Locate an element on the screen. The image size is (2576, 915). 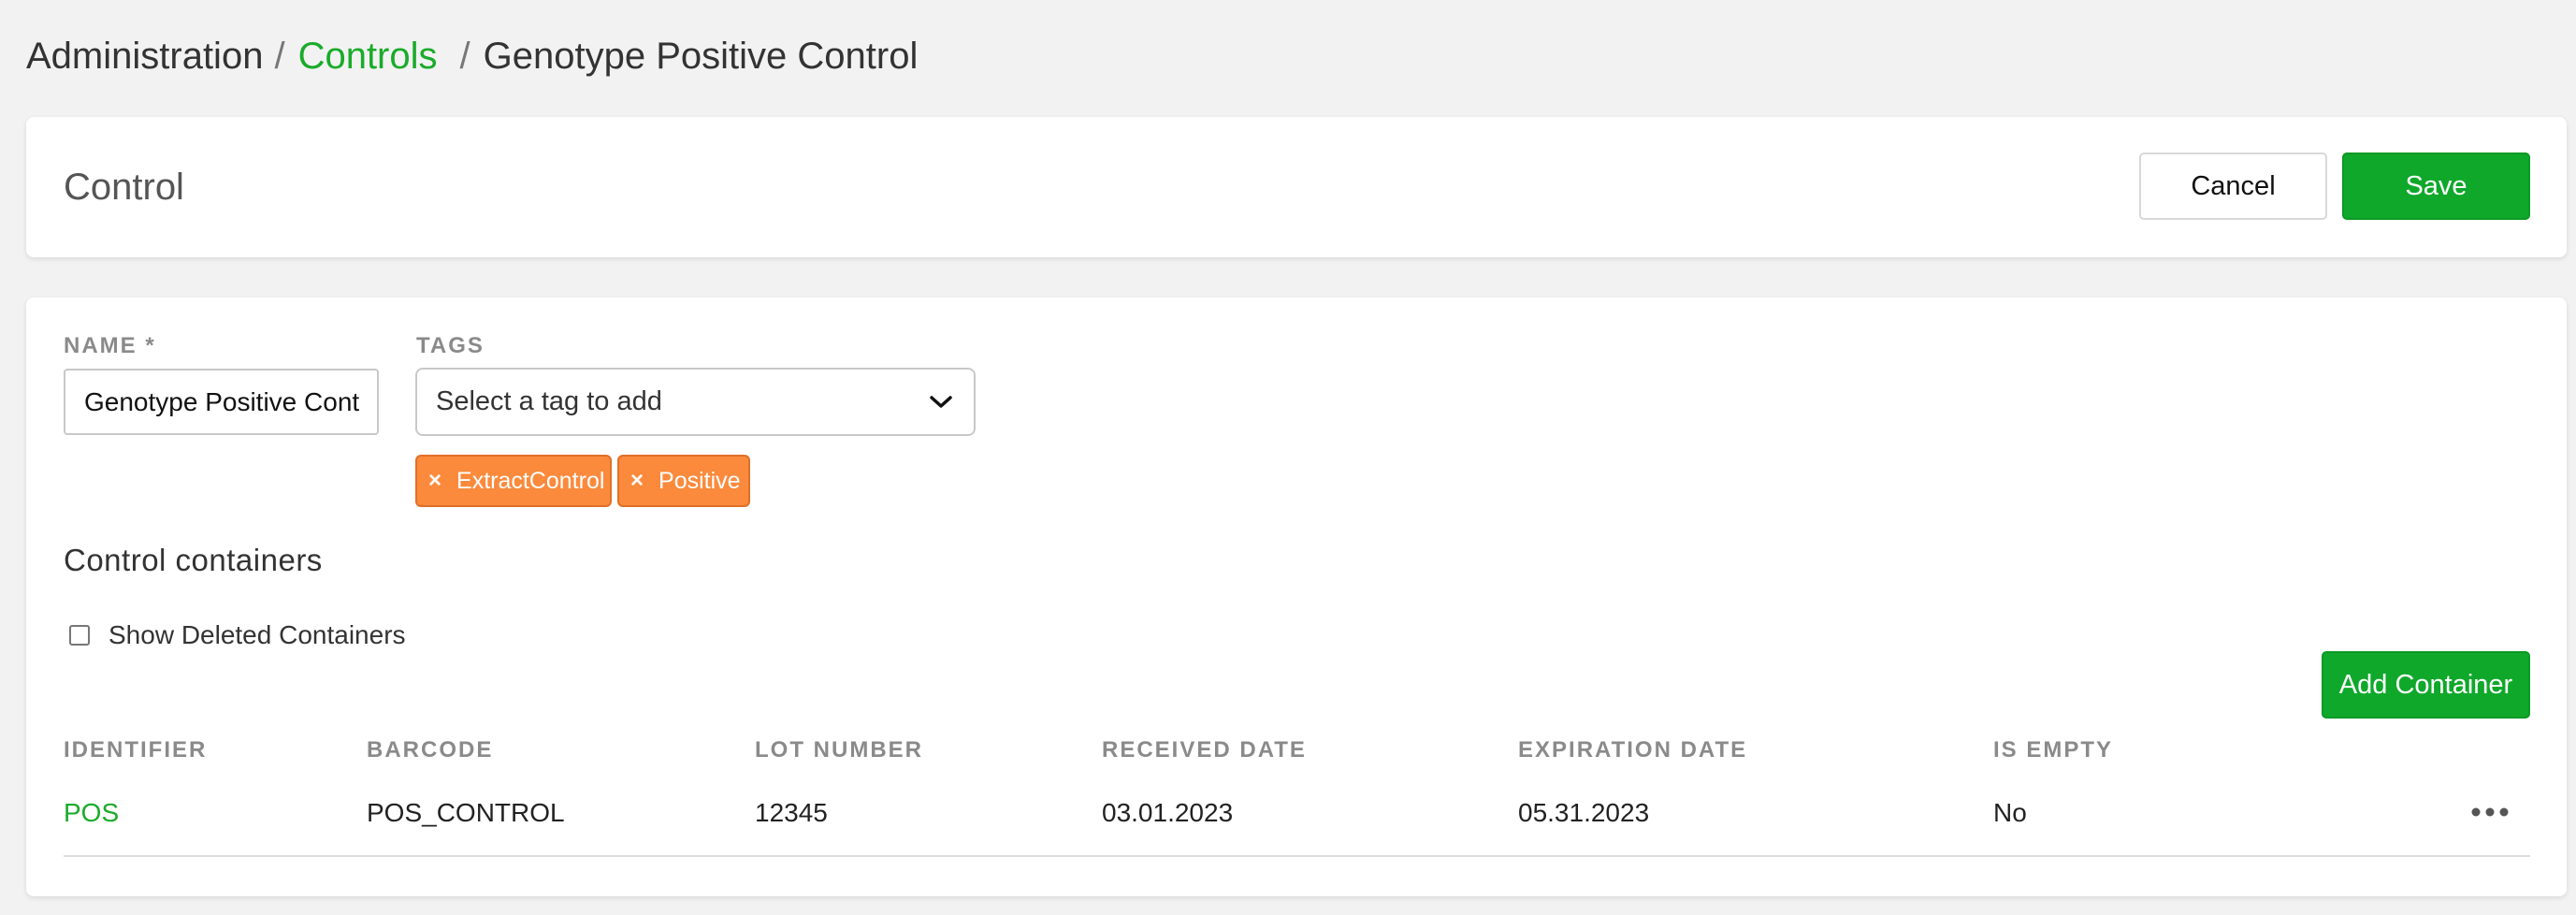
breadcrumb-controls-link: Controls is located at coordinates (368, 57).